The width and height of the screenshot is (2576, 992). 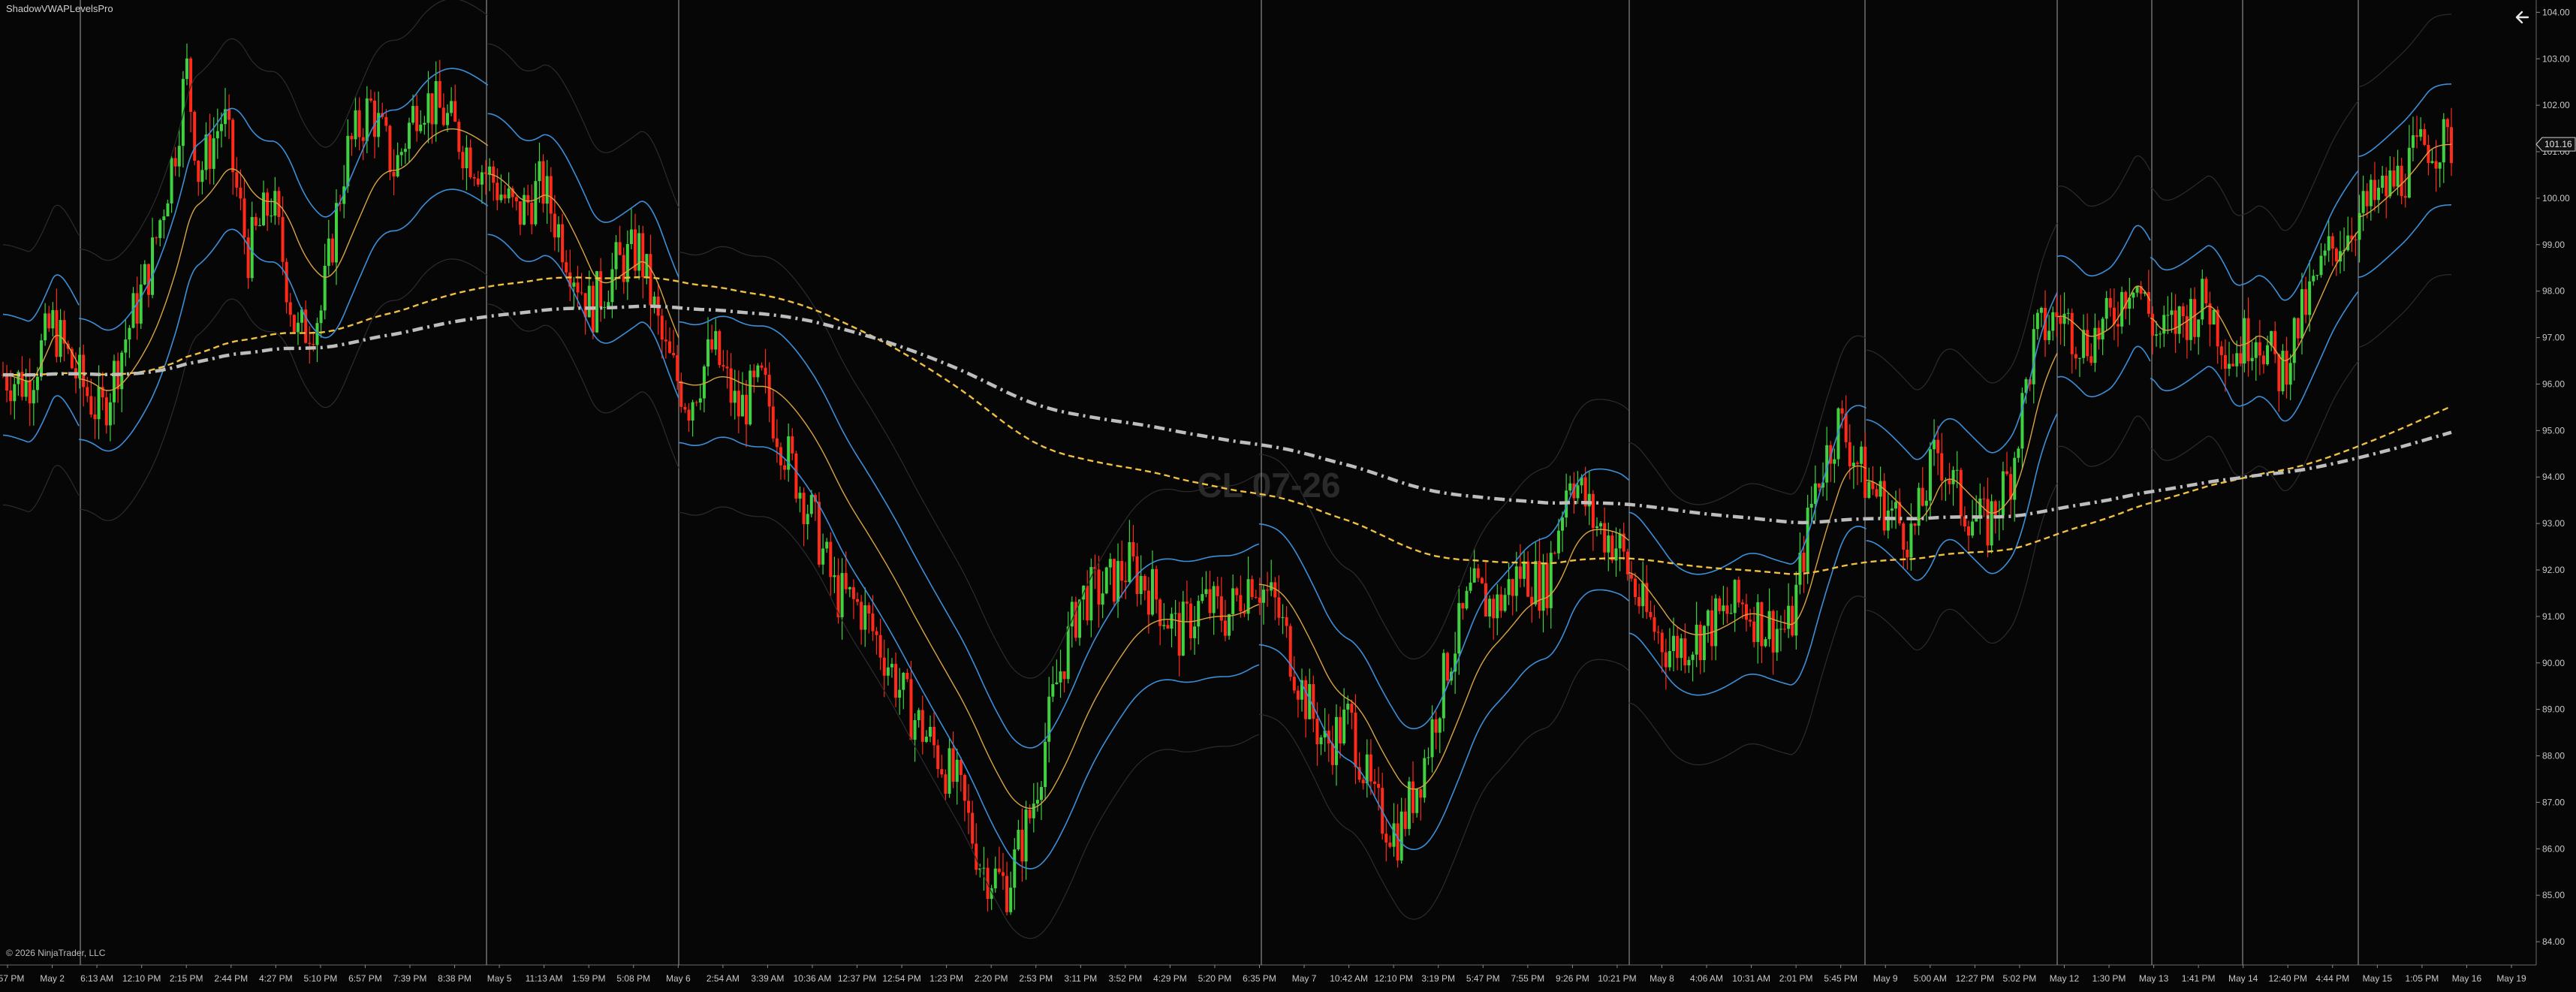 I want to click on time-tick-label: May 13, so click(x=2154, y=978).